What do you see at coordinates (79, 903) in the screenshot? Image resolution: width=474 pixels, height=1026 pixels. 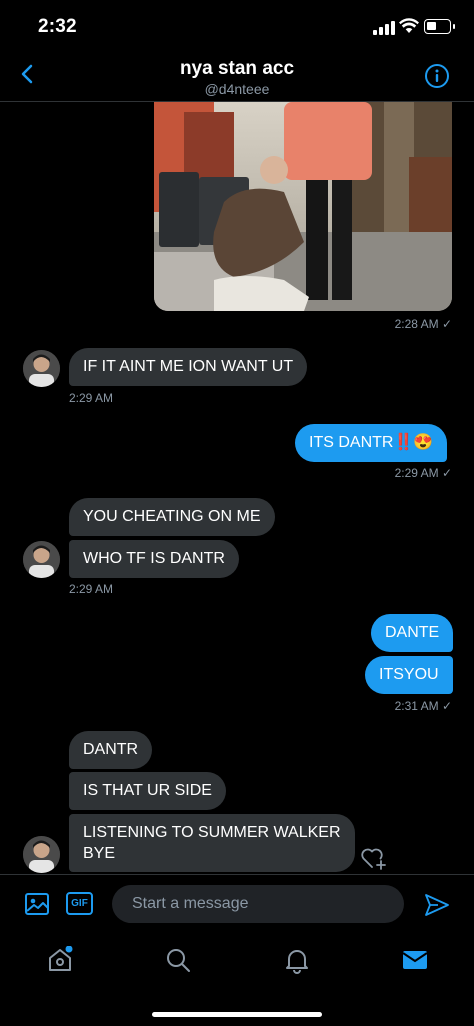 I see `gif-button: GIF` at bounding box center [79, 903].